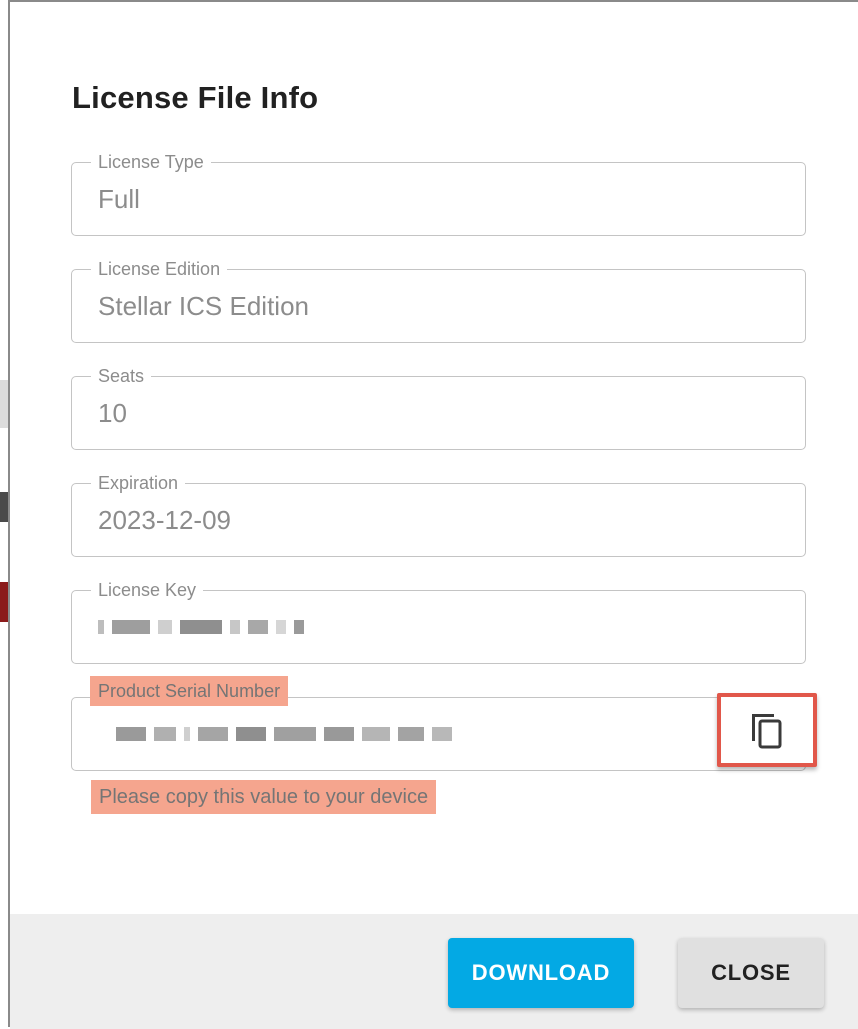 The image size is (858, 1029). Describe the element at coordinates (438, 513) in the screenshot. I see `expiration-field: Expiration 2023-12-09` at that location.